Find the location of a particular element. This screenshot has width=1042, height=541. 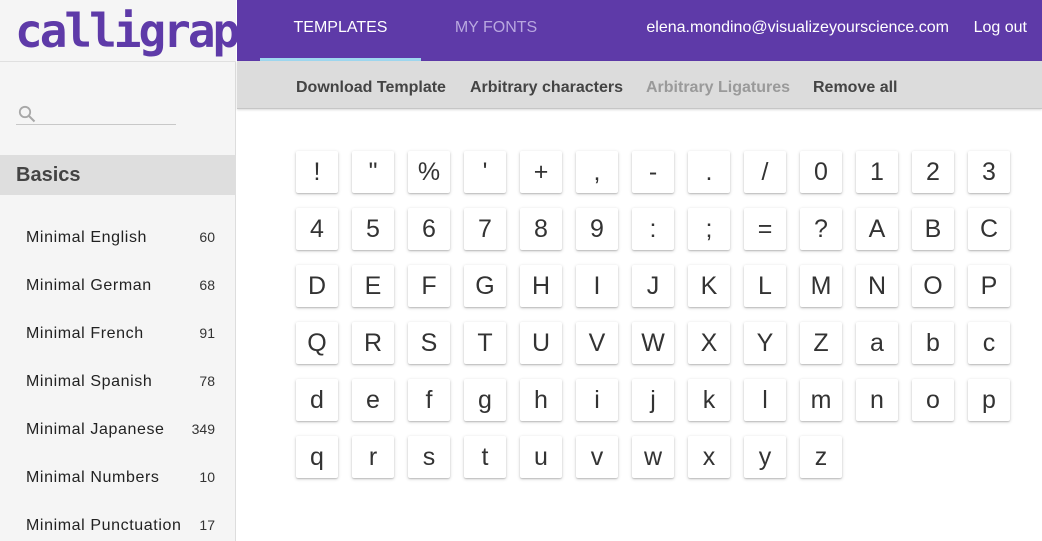

template-count: 78 is located at coordinates (207, 381).